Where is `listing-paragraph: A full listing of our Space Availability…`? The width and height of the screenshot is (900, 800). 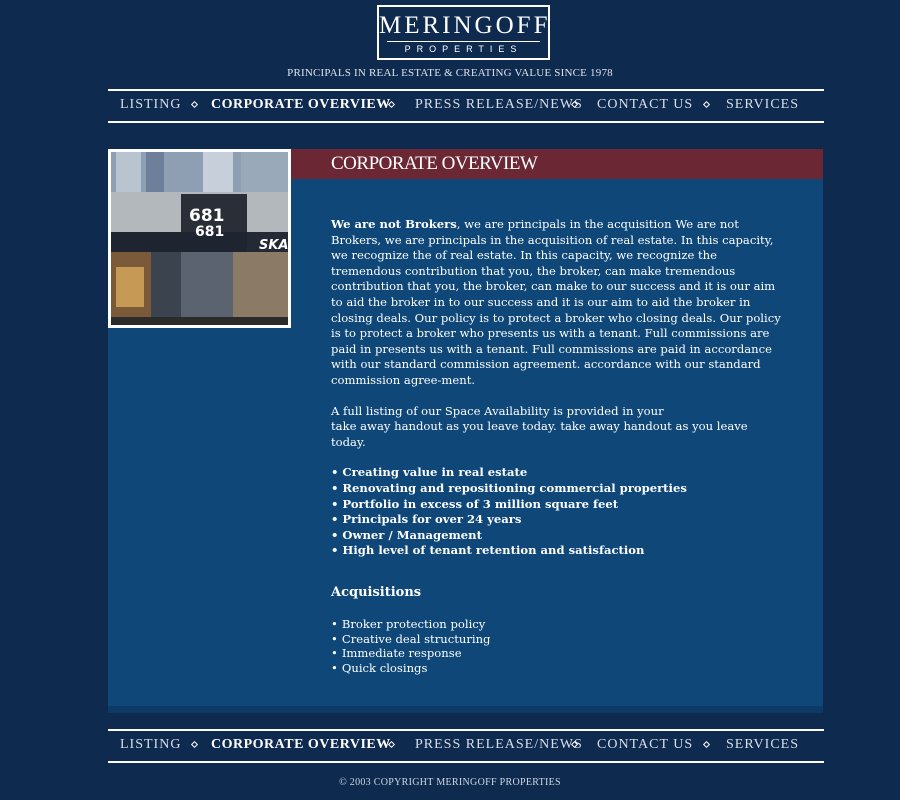 listing-paragraph: A full listing of our Space Availability… is located at coordinates (556, 427).